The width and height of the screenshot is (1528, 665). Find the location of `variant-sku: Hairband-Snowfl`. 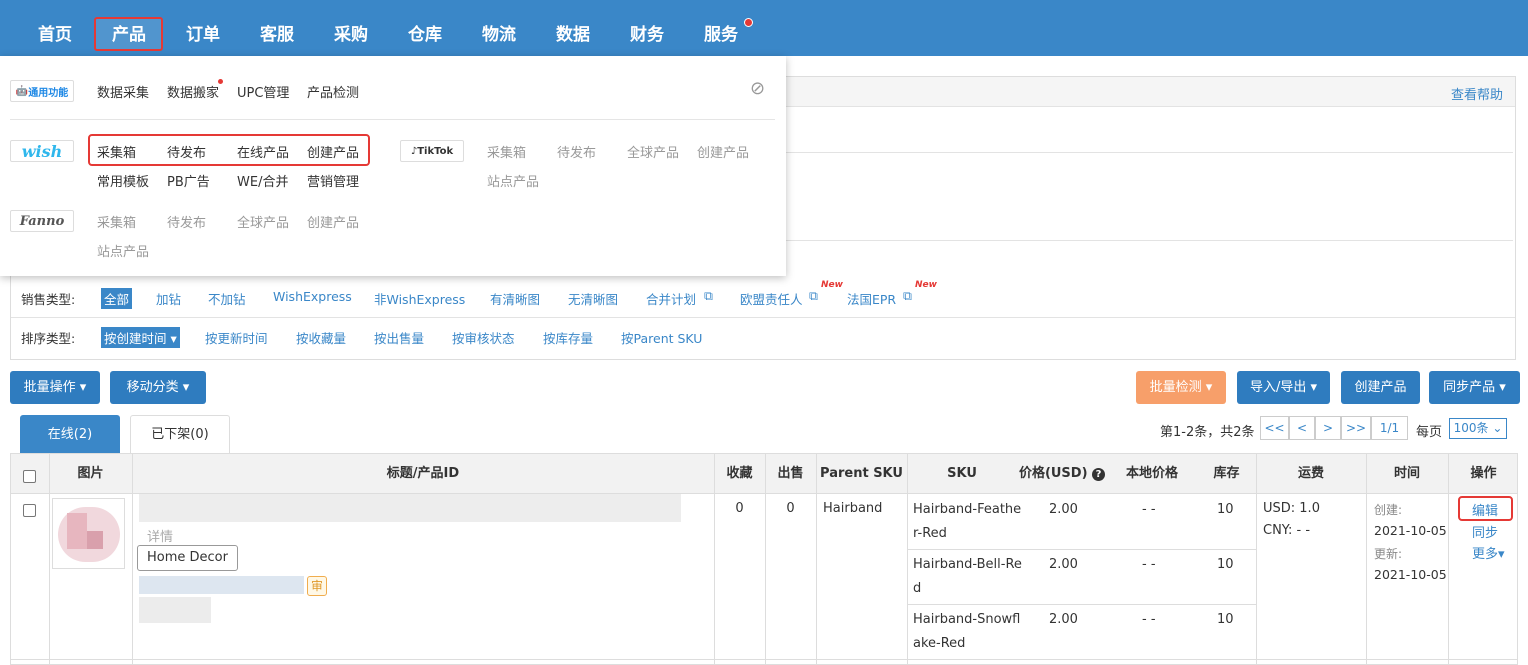

variant-sku: Hairband-Snowfl is located at coordinates (967, 619).